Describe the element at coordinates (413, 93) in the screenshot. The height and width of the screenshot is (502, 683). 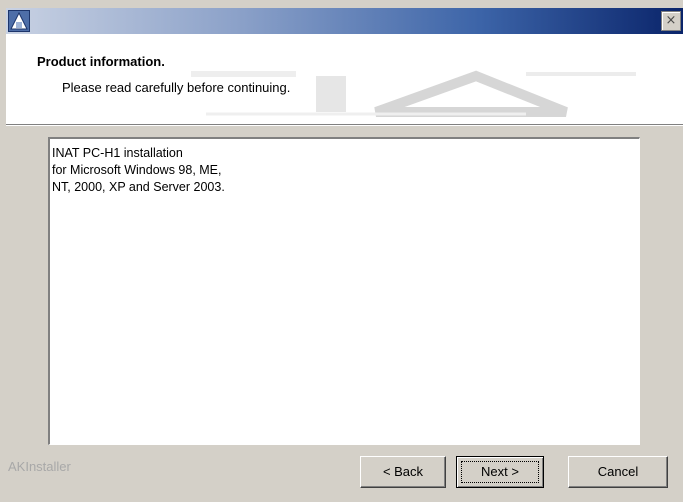
I see `header-logo-watermark` at that location.